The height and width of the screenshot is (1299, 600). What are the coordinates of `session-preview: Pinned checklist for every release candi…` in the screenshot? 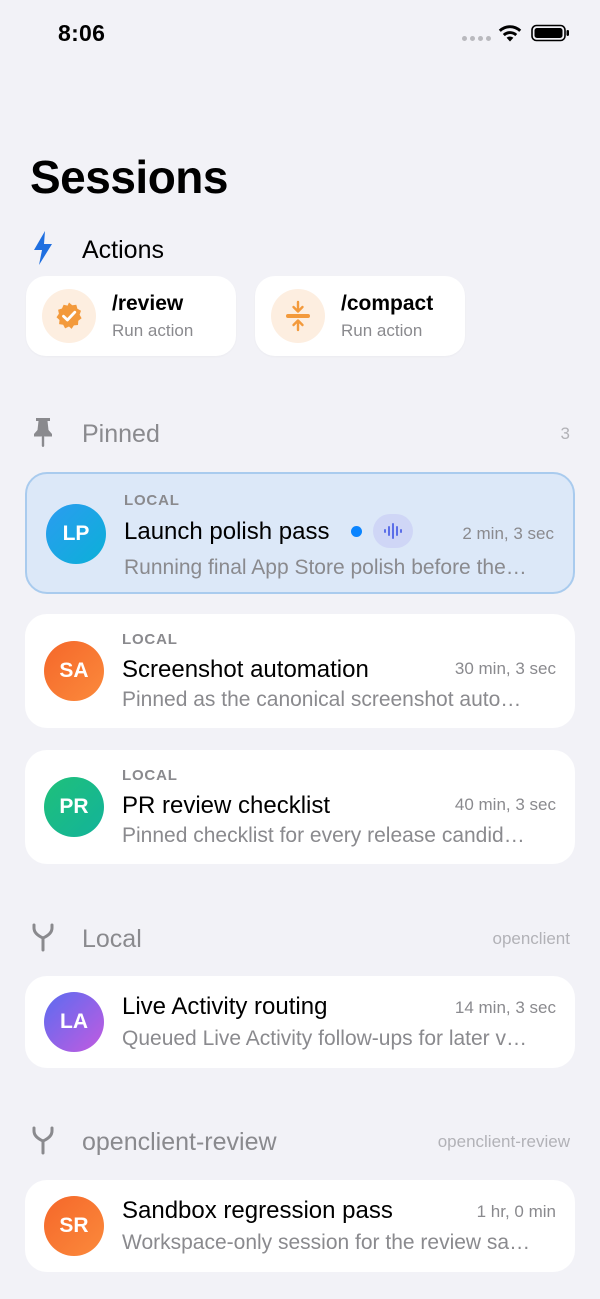 It's located at (323, 835).